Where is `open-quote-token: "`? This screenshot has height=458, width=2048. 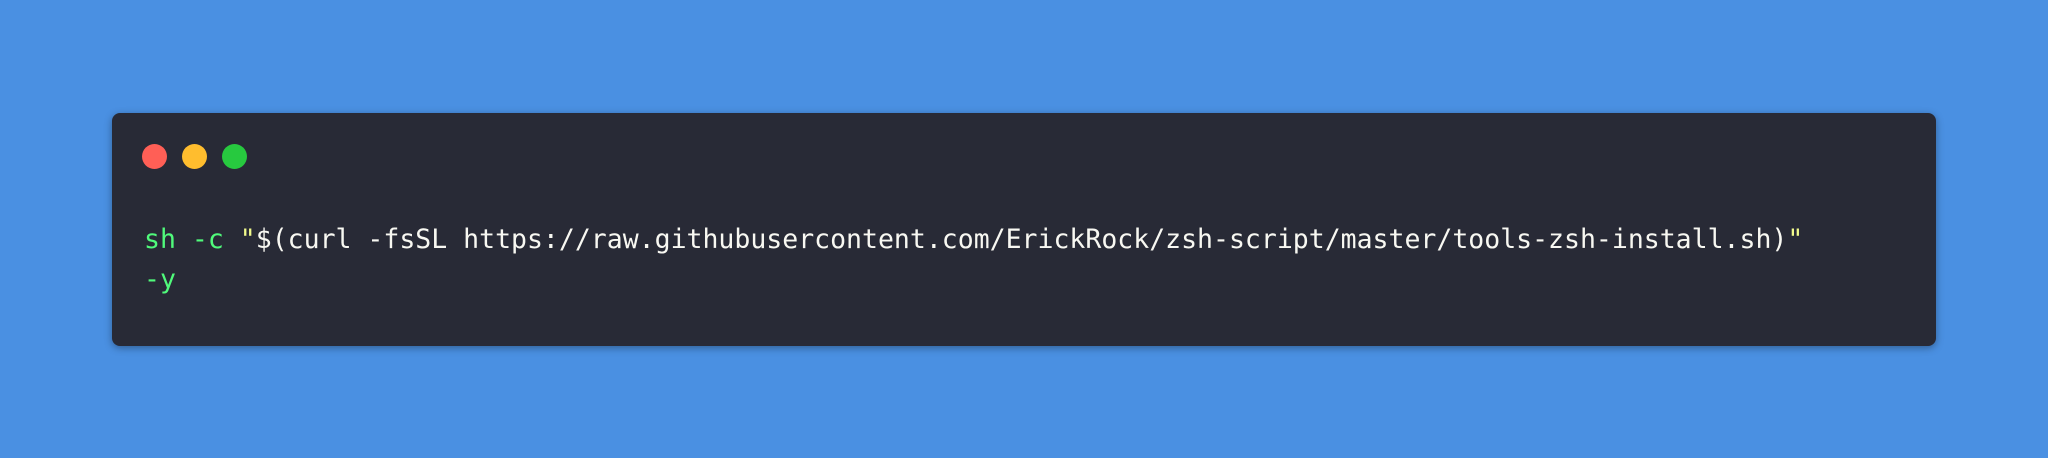 open-quote-token: " is located at coordinates (247, 239).